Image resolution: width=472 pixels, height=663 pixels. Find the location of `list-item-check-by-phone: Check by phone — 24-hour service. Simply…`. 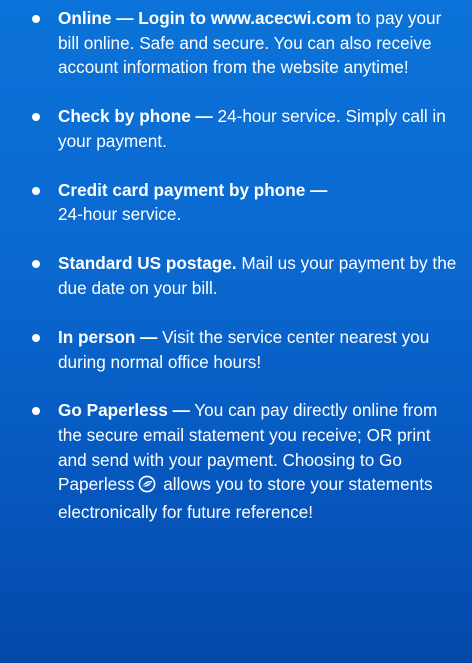

list-item-check-by-phone: Check by phone — 24-hour service. Simply… is located at coordinates (245, 128).